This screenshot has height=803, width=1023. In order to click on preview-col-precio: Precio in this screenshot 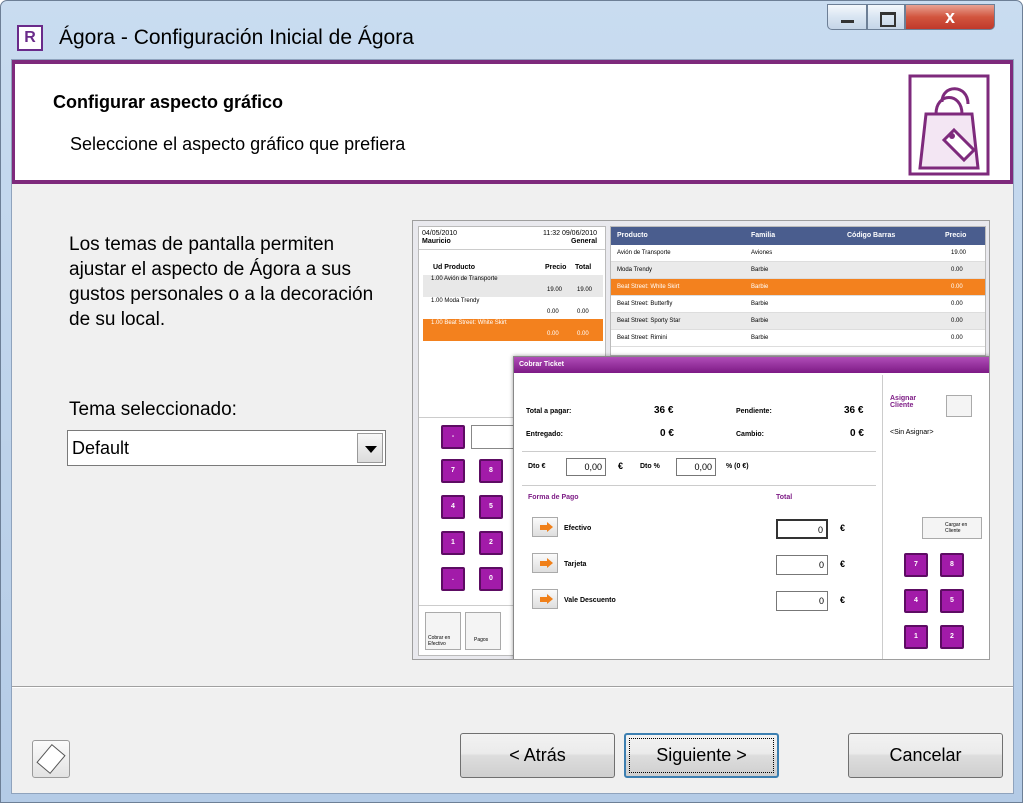, I will do `click(556, 267)`.